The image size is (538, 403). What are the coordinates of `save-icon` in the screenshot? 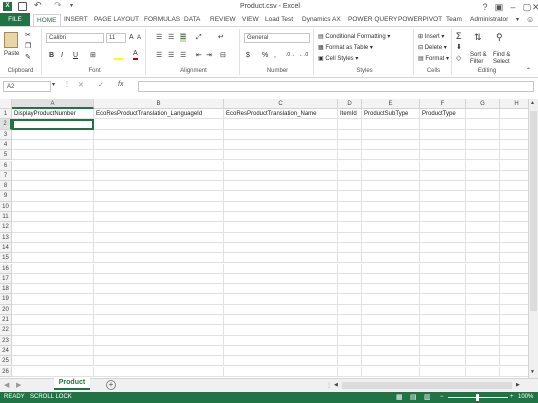 It's located at (22, 6).